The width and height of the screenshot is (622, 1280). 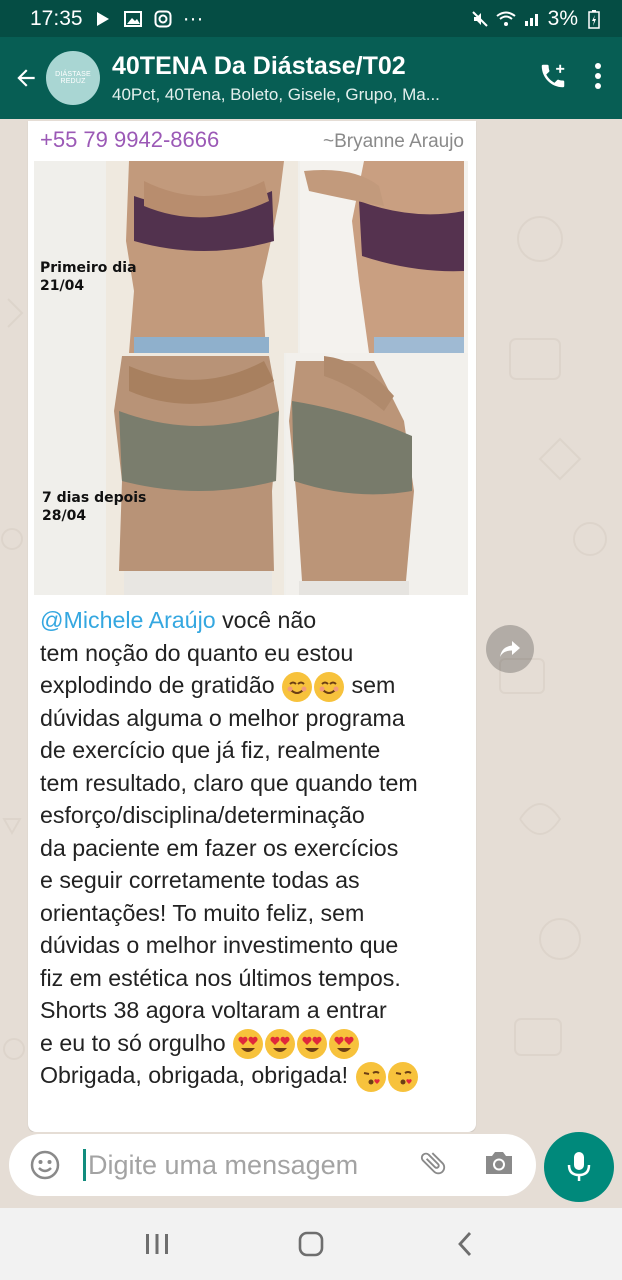 I want to click on home-button, so click(x=311, y=1244).